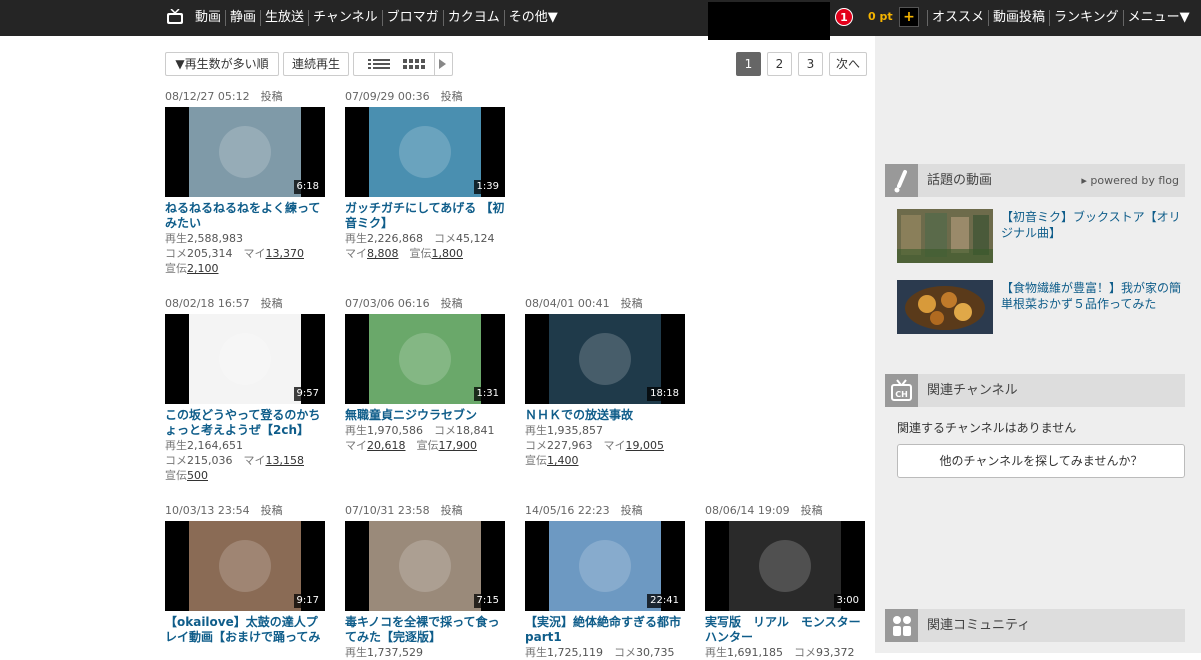 The height and width of the screenshot is (660, 1201). Describe the element at coordinates (222, 64) in the screenshot. I see `sort-dropdown: ▼再生数が多い順` at that location.